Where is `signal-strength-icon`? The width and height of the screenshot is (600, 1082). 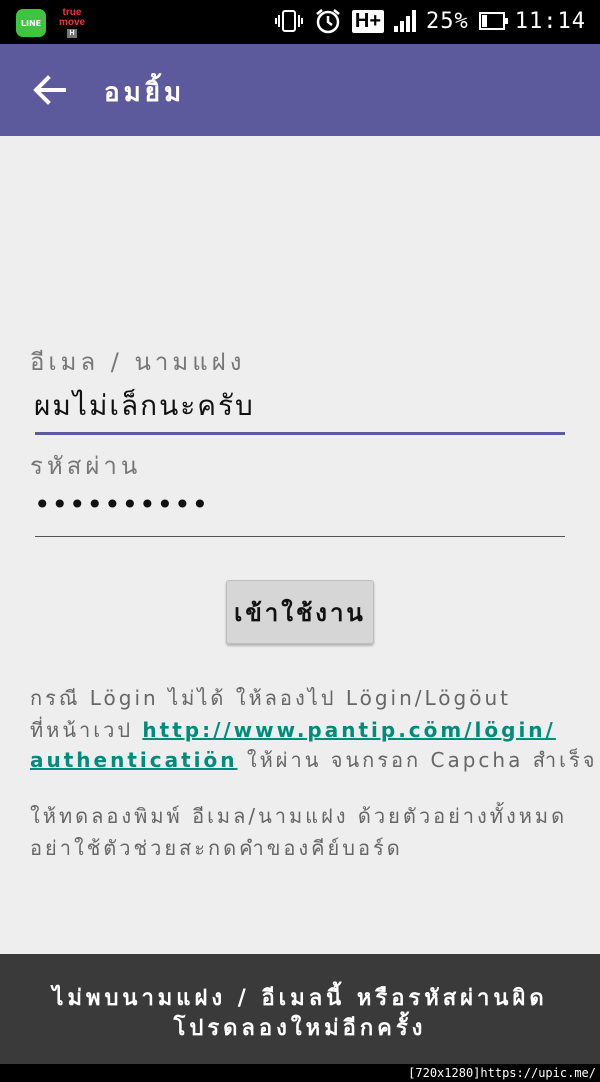
signal-strength-icon is located at coordinates (405, 21).